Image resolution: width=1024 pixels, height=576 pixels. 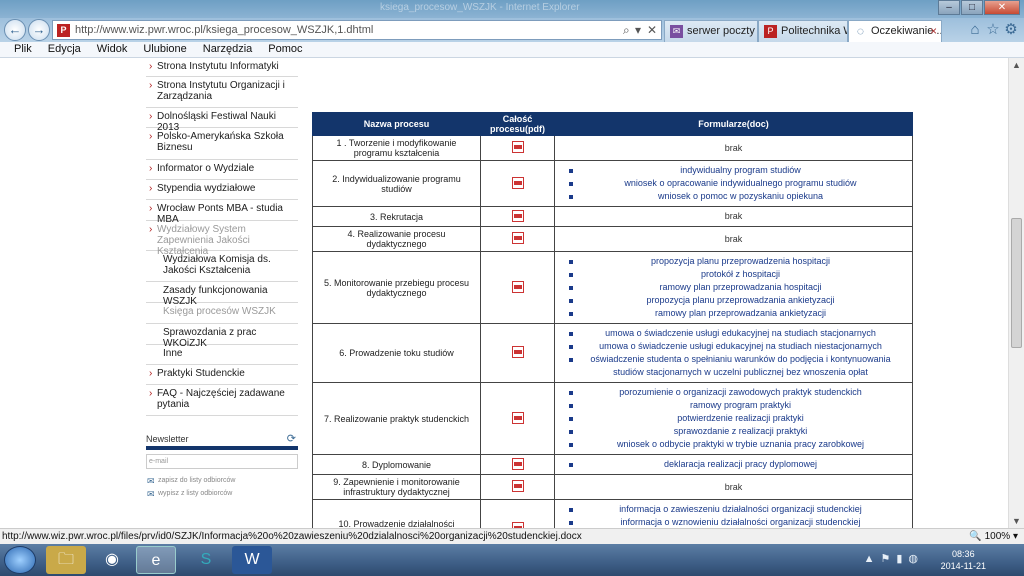 I want to click on menu-view: Widok, so click(x=112, y=49).